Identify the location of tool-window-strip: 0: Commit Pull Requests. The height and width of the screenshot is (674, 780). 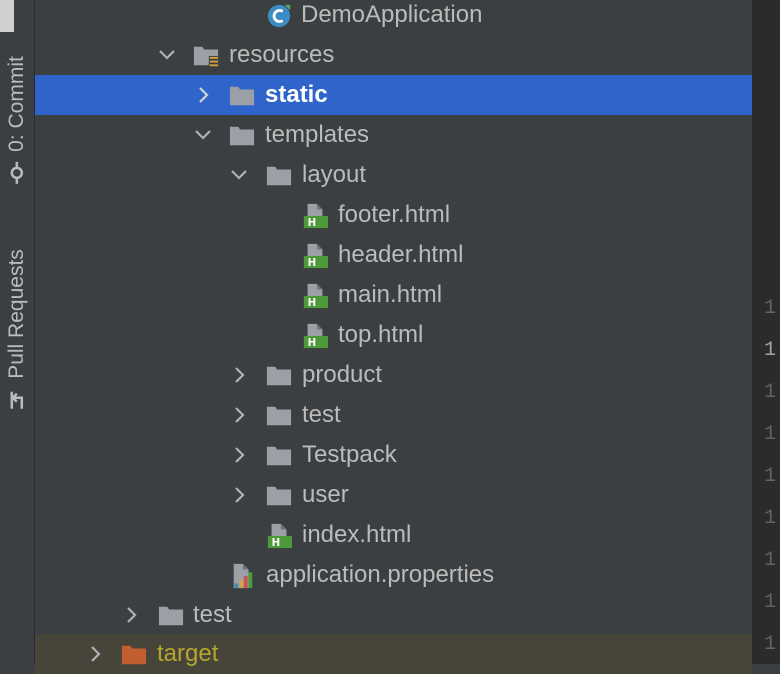
(17, 332).